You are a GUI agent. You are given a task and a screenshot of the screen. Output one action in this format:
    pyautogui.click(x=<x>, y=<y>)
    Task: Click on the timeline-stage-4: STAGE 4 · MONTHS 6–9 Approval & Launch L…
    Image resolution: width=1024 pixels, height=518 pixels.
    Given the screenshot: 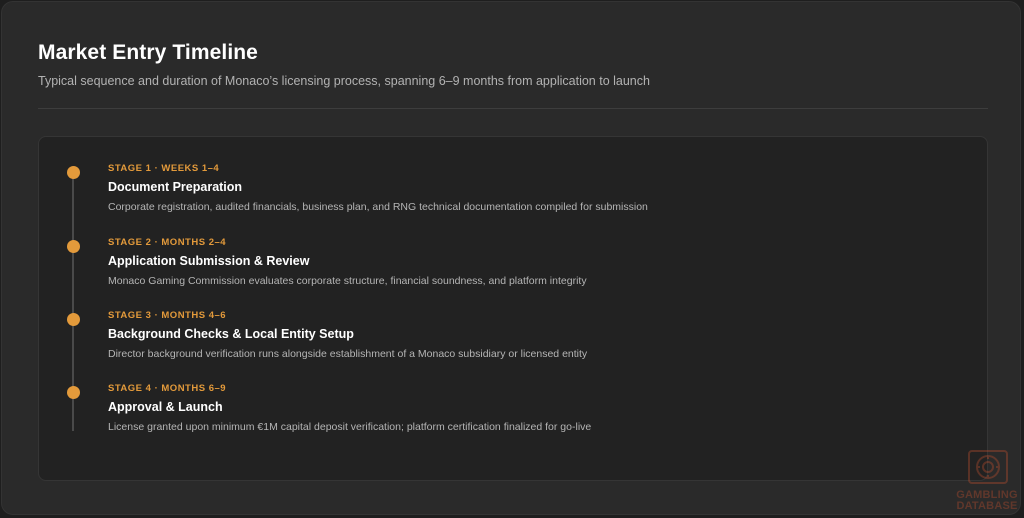 What is the action you would take?
    pyautogui.click(x=509, y=395)
    